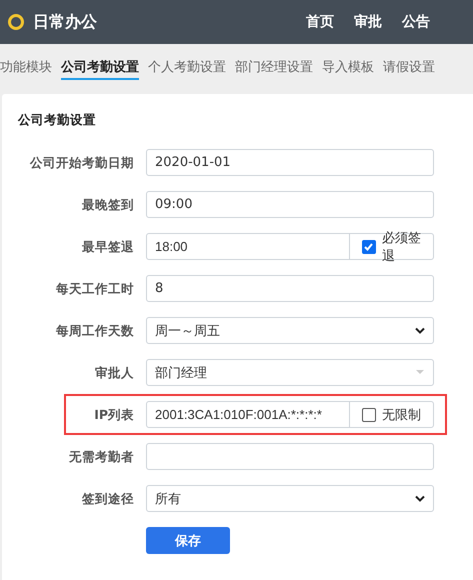 The image size is (473, 580). I want to click on select-field: 周一～周五, so click(290, 330).